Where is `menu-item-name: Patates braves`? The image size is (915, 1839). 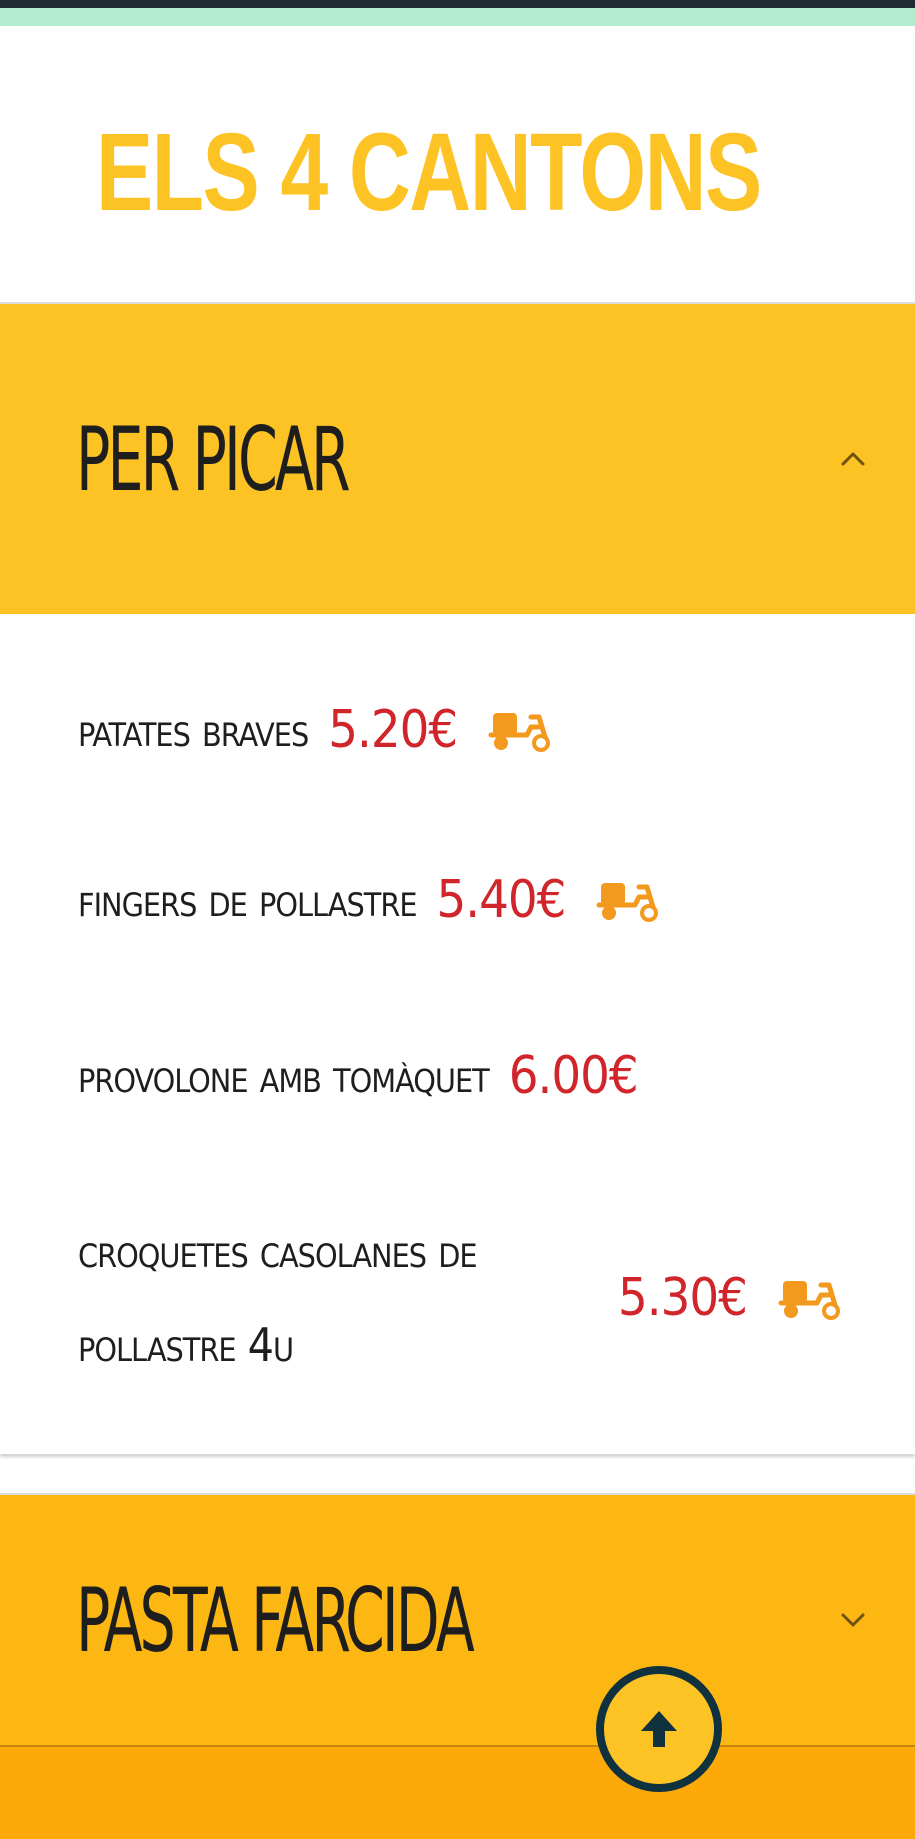 menu-item-name: Patates braves is located at coordinates (193, 730).